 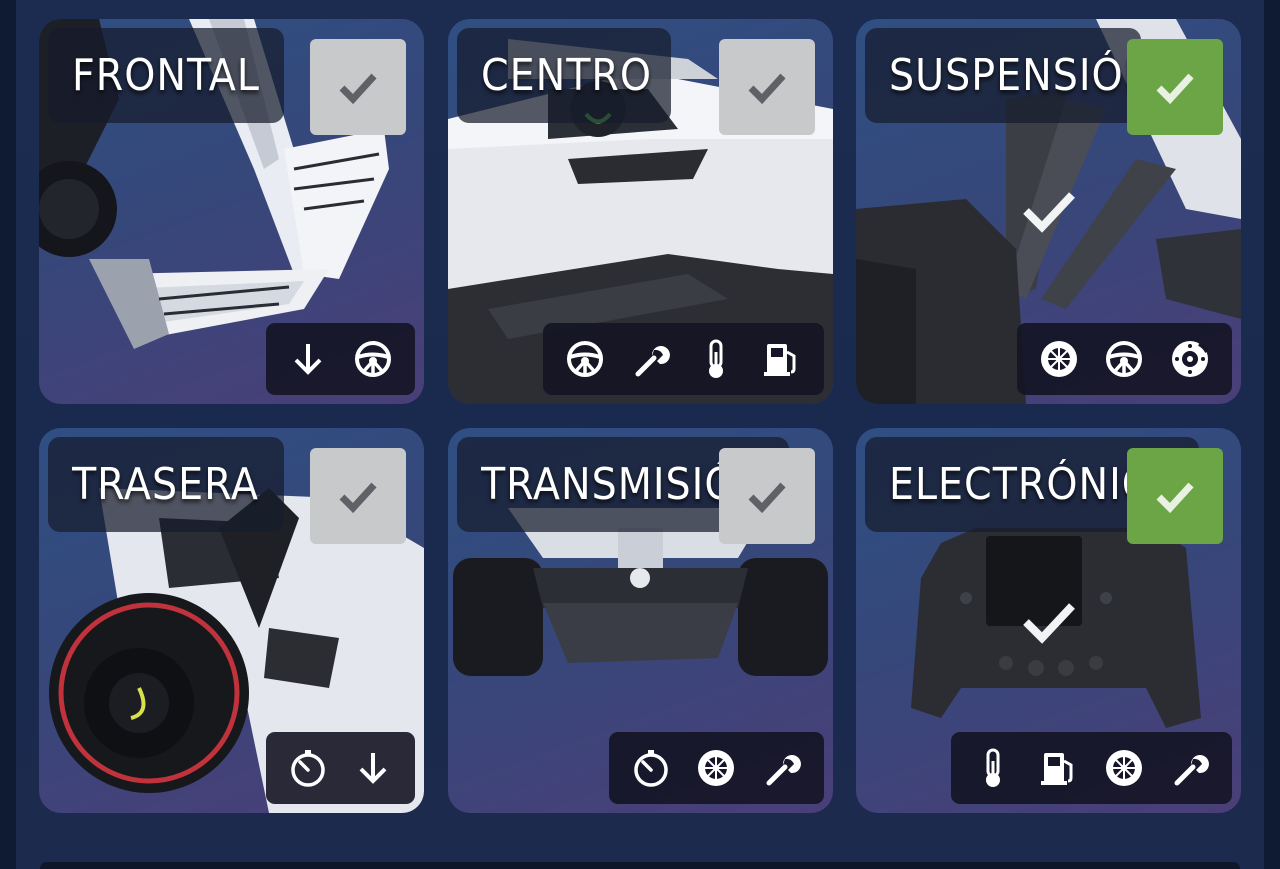 I want to click on card-suspension: SUSPENSIÓN, so click(x=1048, y=211).